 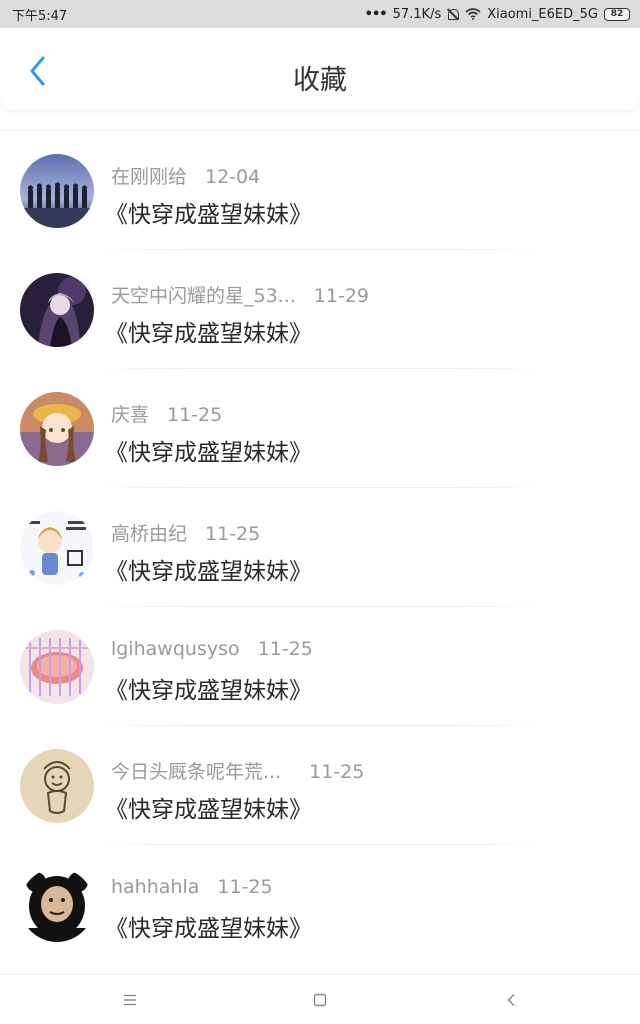 I want to click on menu-icon, so click(x=130, y=1000).